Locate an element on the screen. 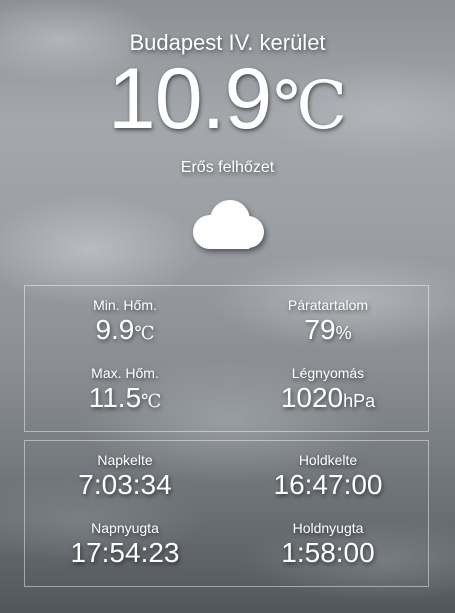  sunrise-cell: Napkelte 7:03:34 is located at coordinates (125, 476).